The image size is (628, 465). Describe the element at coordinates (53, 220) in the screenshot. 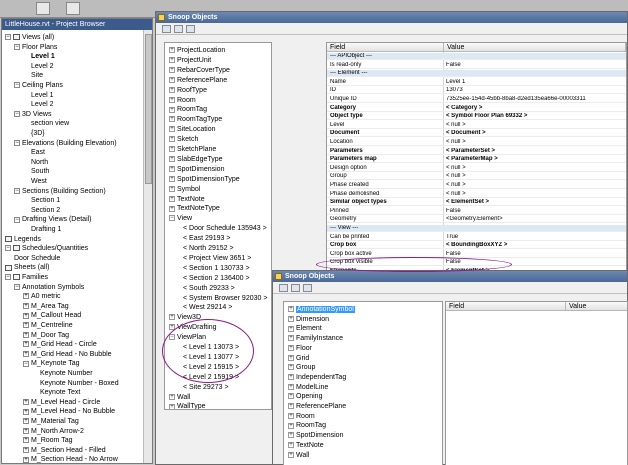

I see `tree-item: − Drafting Views (Detail)` at that location.